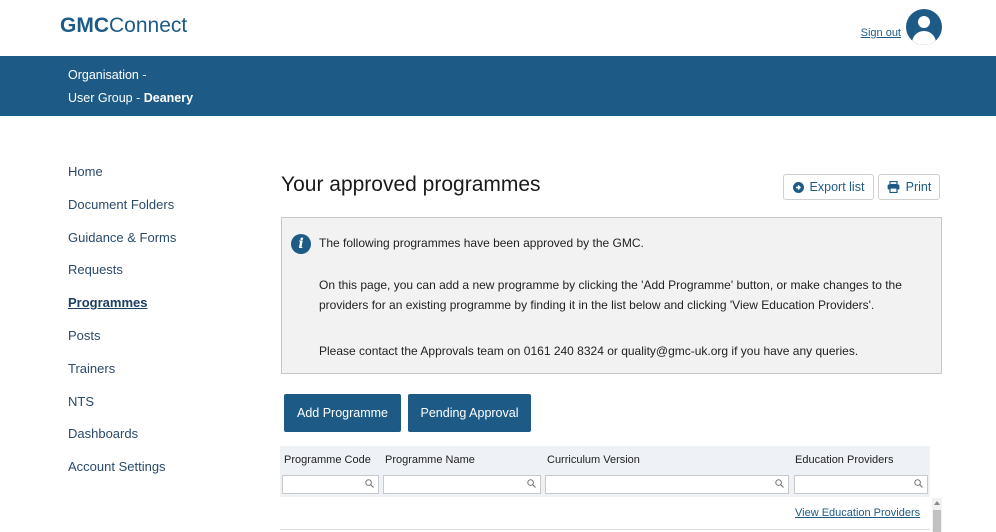 This screenshot has height=532, width=996. Describe the element at coordinates (122, 410) in the screenshot. I see `sidebar-item-nts: NTS` at that location.